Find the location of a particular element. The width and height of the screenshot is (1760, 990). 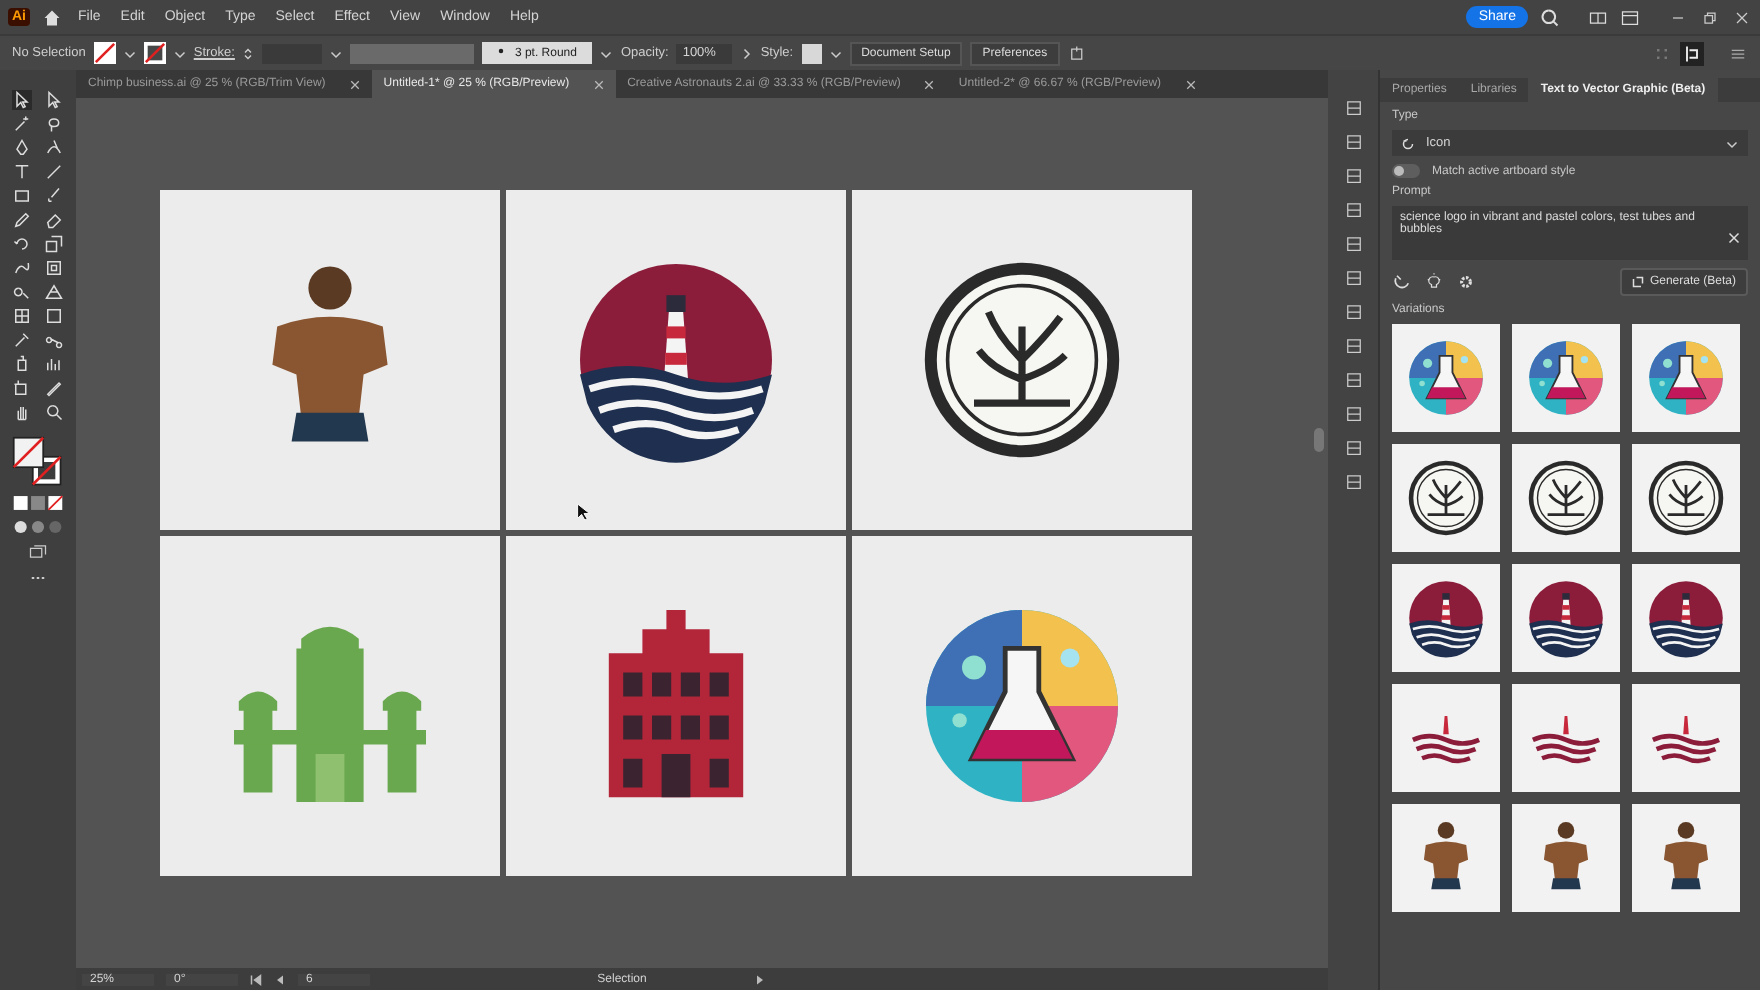

color-mode-icon is located at coordinates (38, 503).